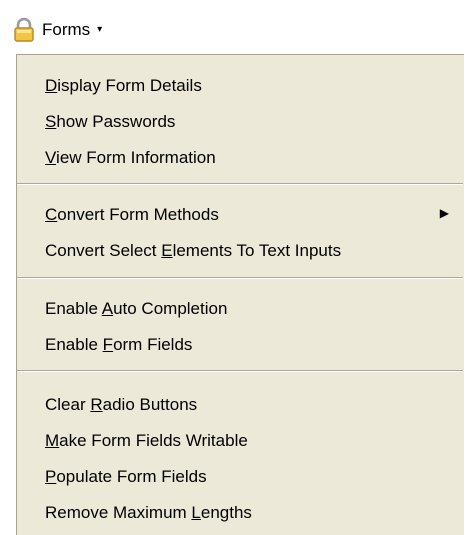 The height and width of the screenshot is (535, 474). I want to click on menu-item-enable-form-fields: Enable Form Fields, so click(240, 345).